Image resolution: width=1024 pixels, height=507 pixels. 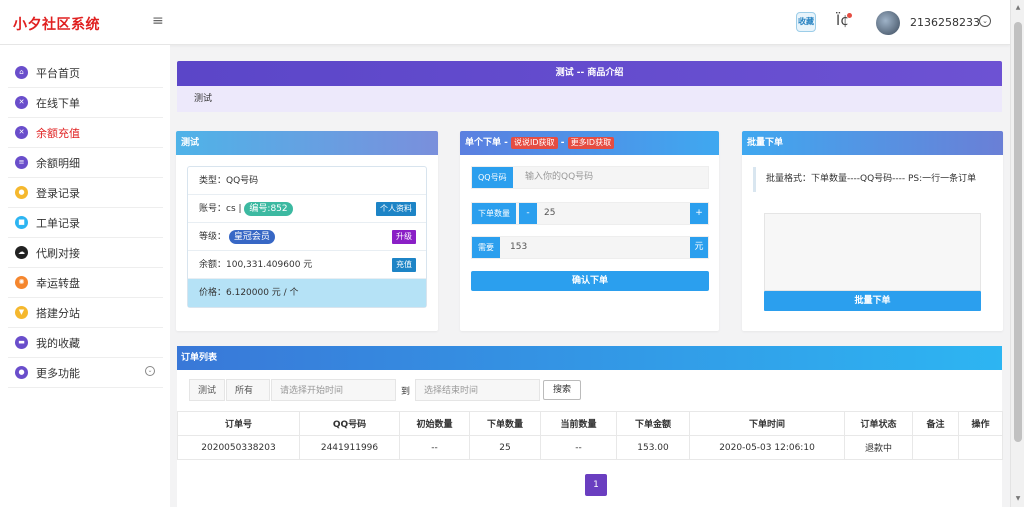 I want to click on cost-field: 需要 153 元, so click(x=590, y=247).